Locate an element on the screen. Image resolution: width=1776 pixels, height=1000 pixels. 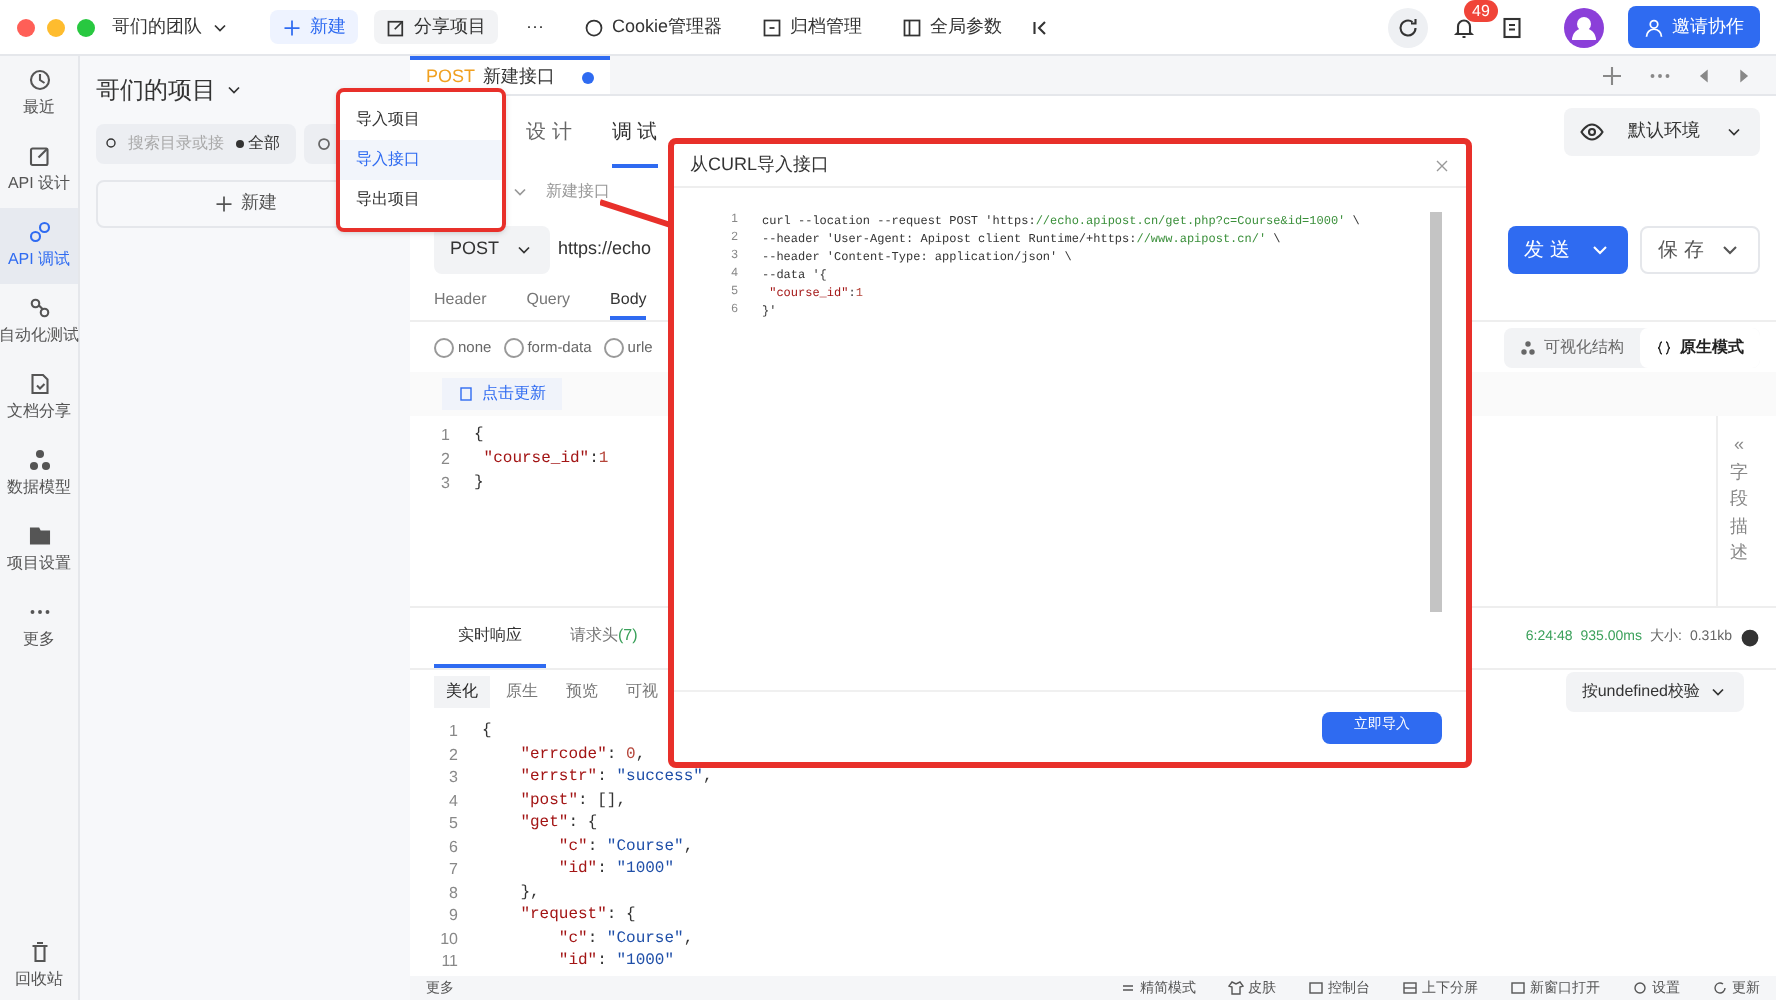
nav-item: API 设计 is located at coordinates (39, 170).